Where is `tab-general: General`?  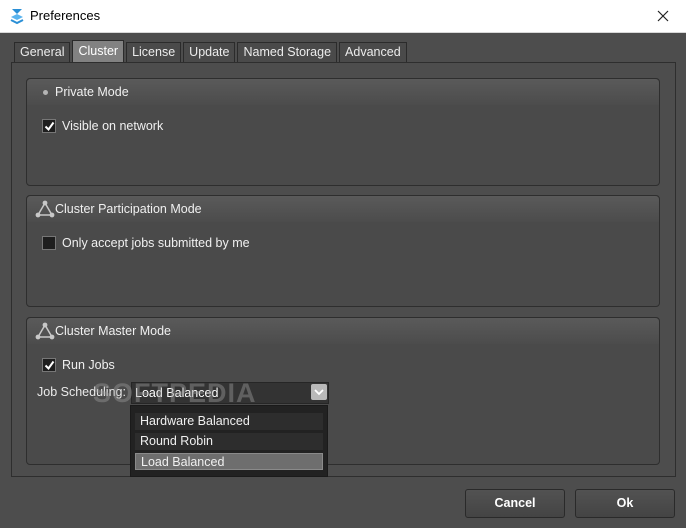
tab-general: General is located at coordinates (42, 52).